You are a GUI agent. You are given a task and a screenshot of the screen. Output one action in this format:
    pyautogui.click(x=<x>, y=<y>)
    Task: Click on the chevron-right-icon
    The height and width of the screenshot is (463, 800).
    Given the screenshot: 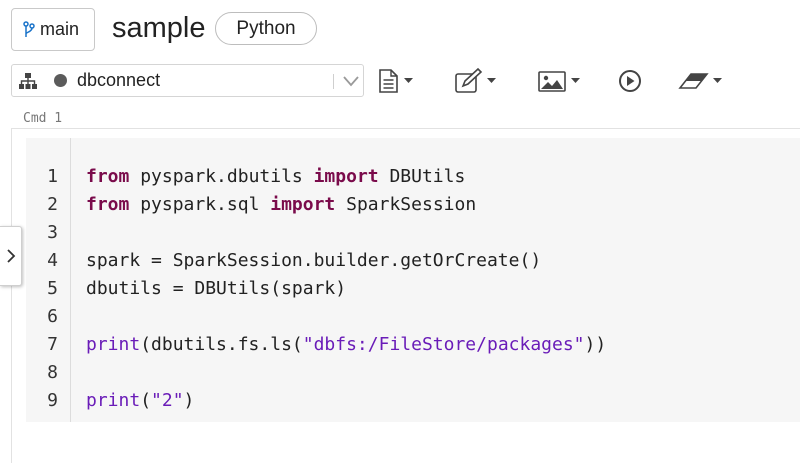 What is the action you would take?
    pyautogui.click(x=10, y=256)
    